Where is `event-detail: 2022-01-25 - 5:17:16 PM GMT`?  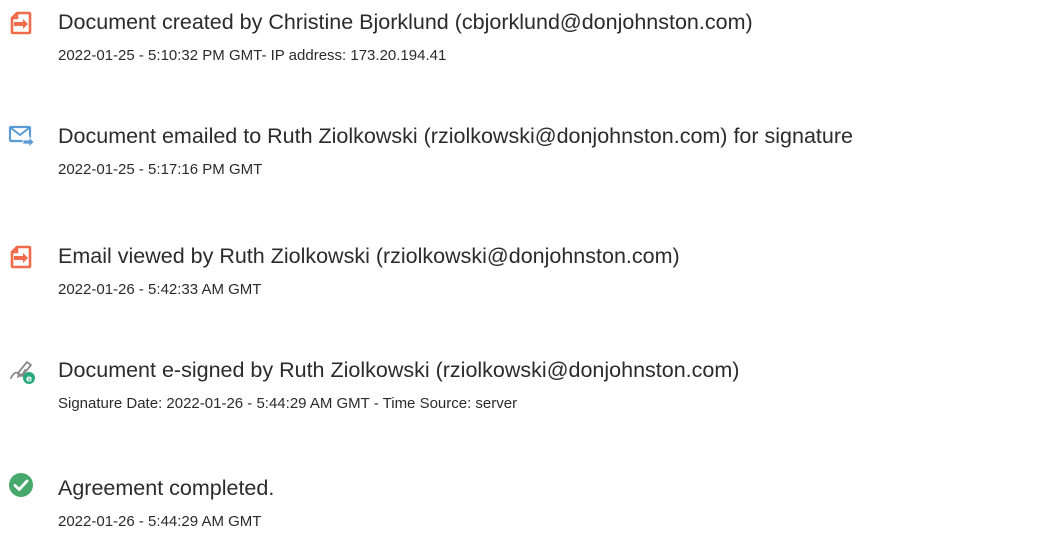 event-detail: 2022-01-25 - 5:17:16 PM GMT is located at coordinates (160, 169).